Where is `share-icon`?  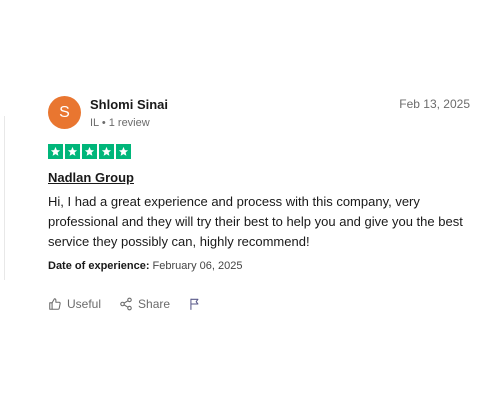 share-icon is located at coordinates (126, 304).